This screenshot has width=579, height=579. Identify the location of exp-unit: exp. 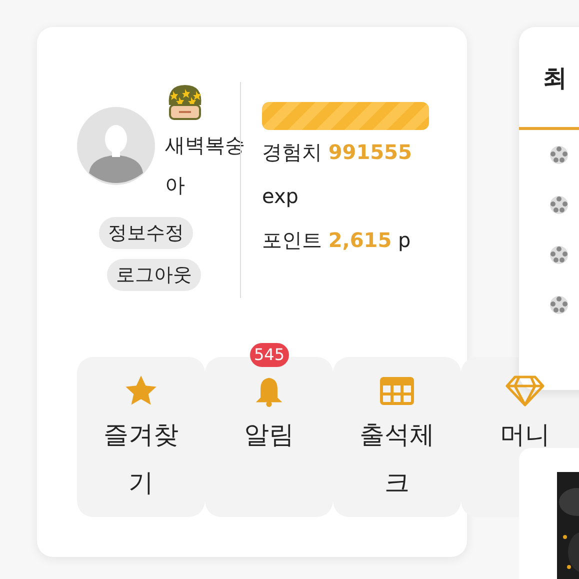
(281, 196).